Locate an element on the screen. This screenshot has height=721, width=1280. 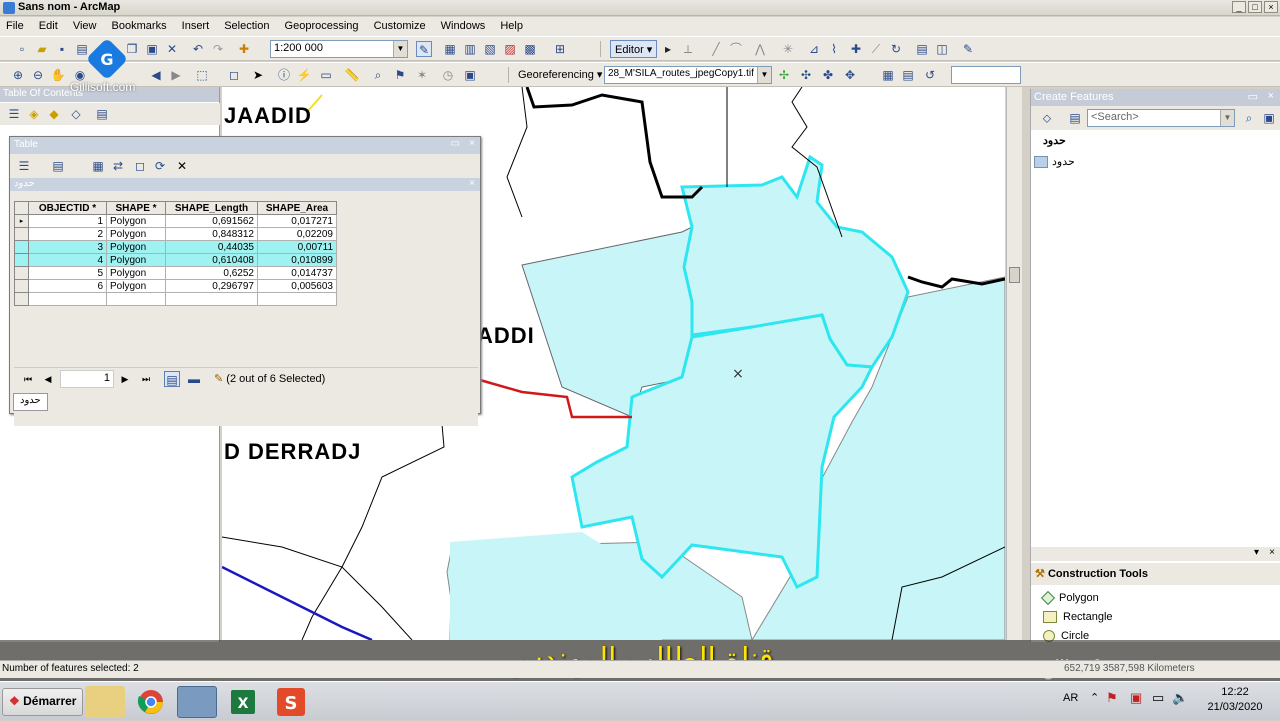
map-scale-combo: 1:200 000 ▼ is located at coordinates (339, 49).